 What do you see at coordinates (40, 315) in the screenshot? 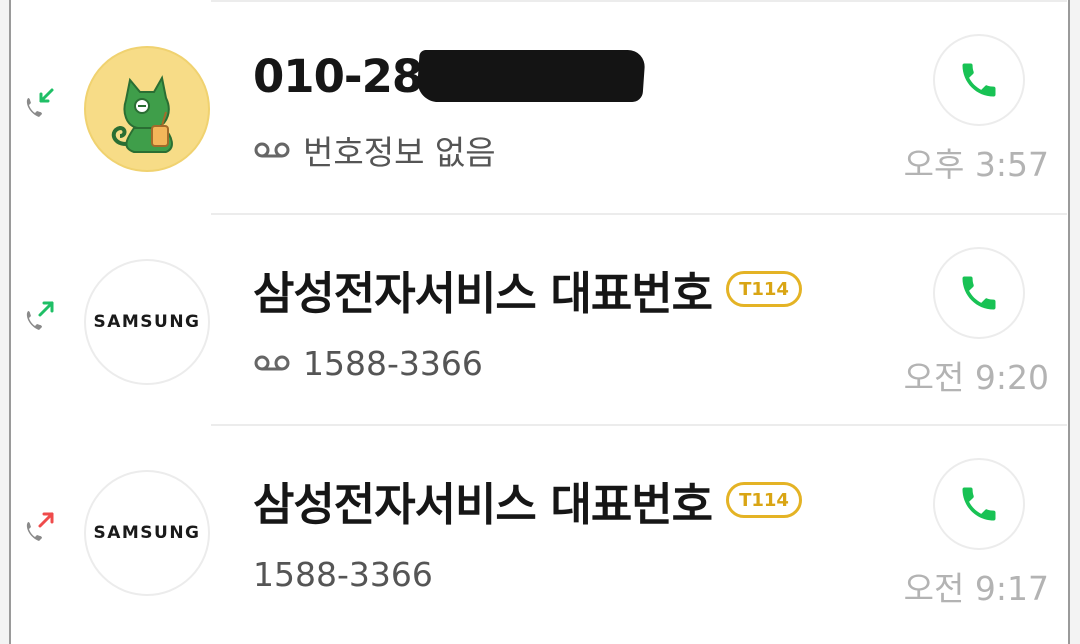
I see `outgoing-call-icon` at bounding box center [40, 315].